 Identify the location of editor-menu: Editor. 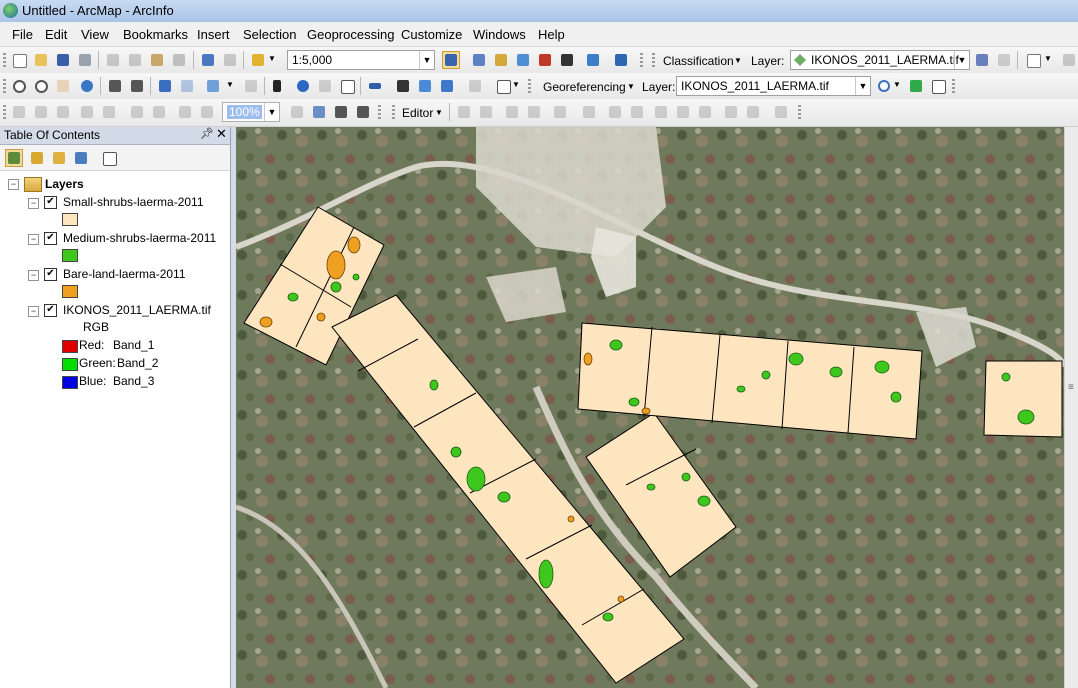
(417, 113).